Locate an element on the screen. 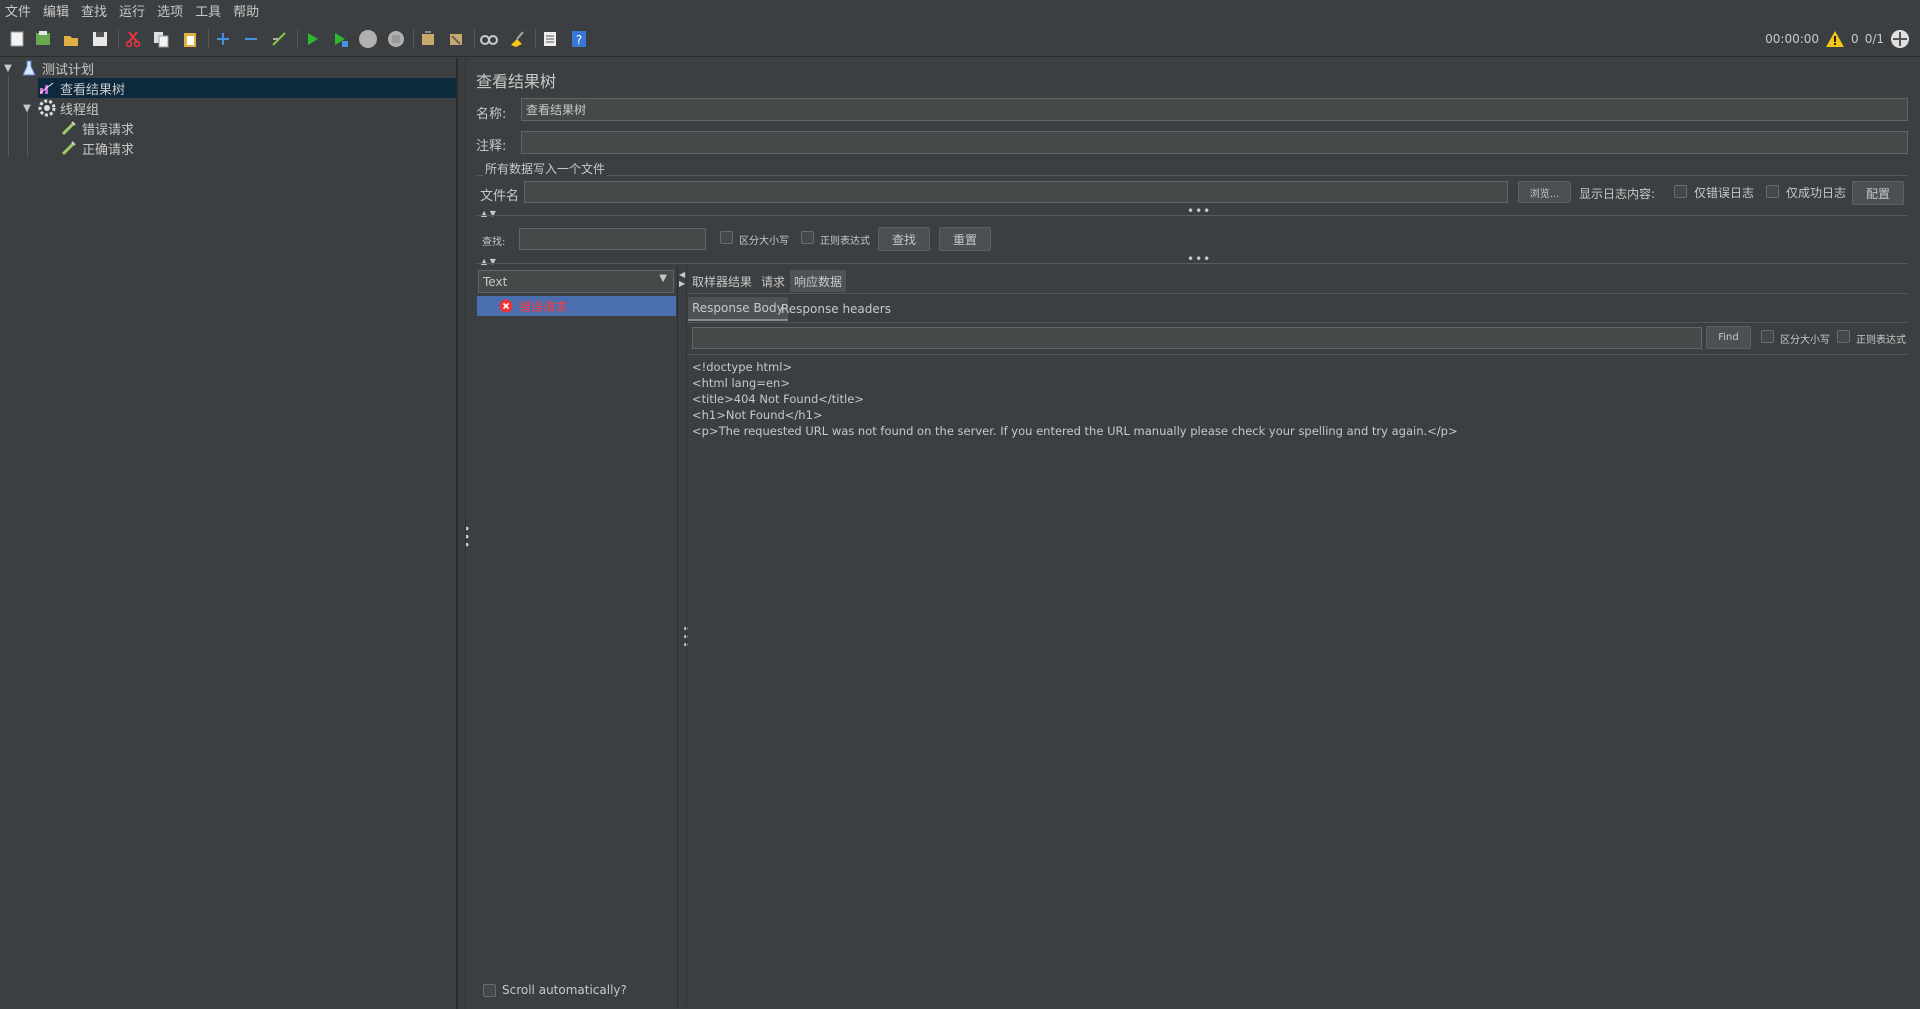 Image resolution: width=1920 pixels, height=1009 pixels. collapse-icon is located at coordinates (251, 39).